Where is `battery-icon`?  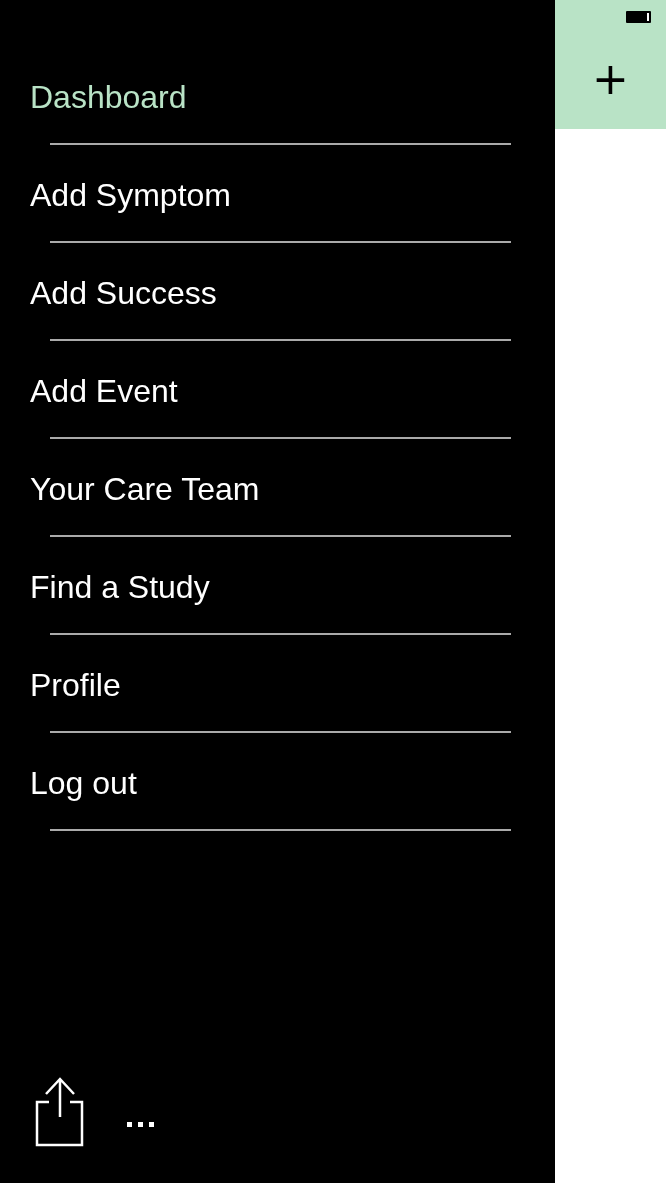
battery-icon is located at coordinates (639, 17).